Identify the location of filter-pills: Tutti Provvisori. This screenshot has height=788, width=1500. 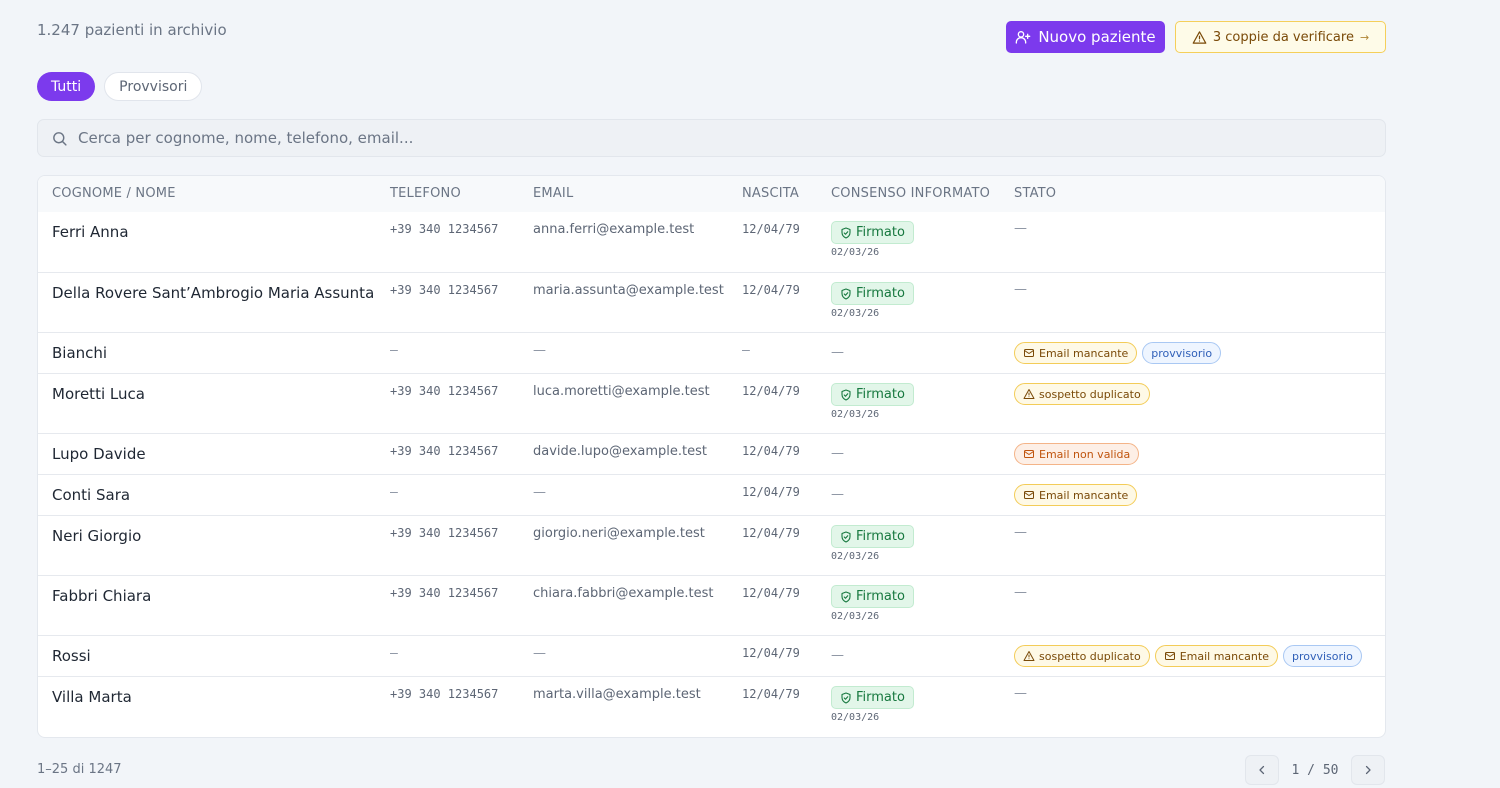
(120, 86).